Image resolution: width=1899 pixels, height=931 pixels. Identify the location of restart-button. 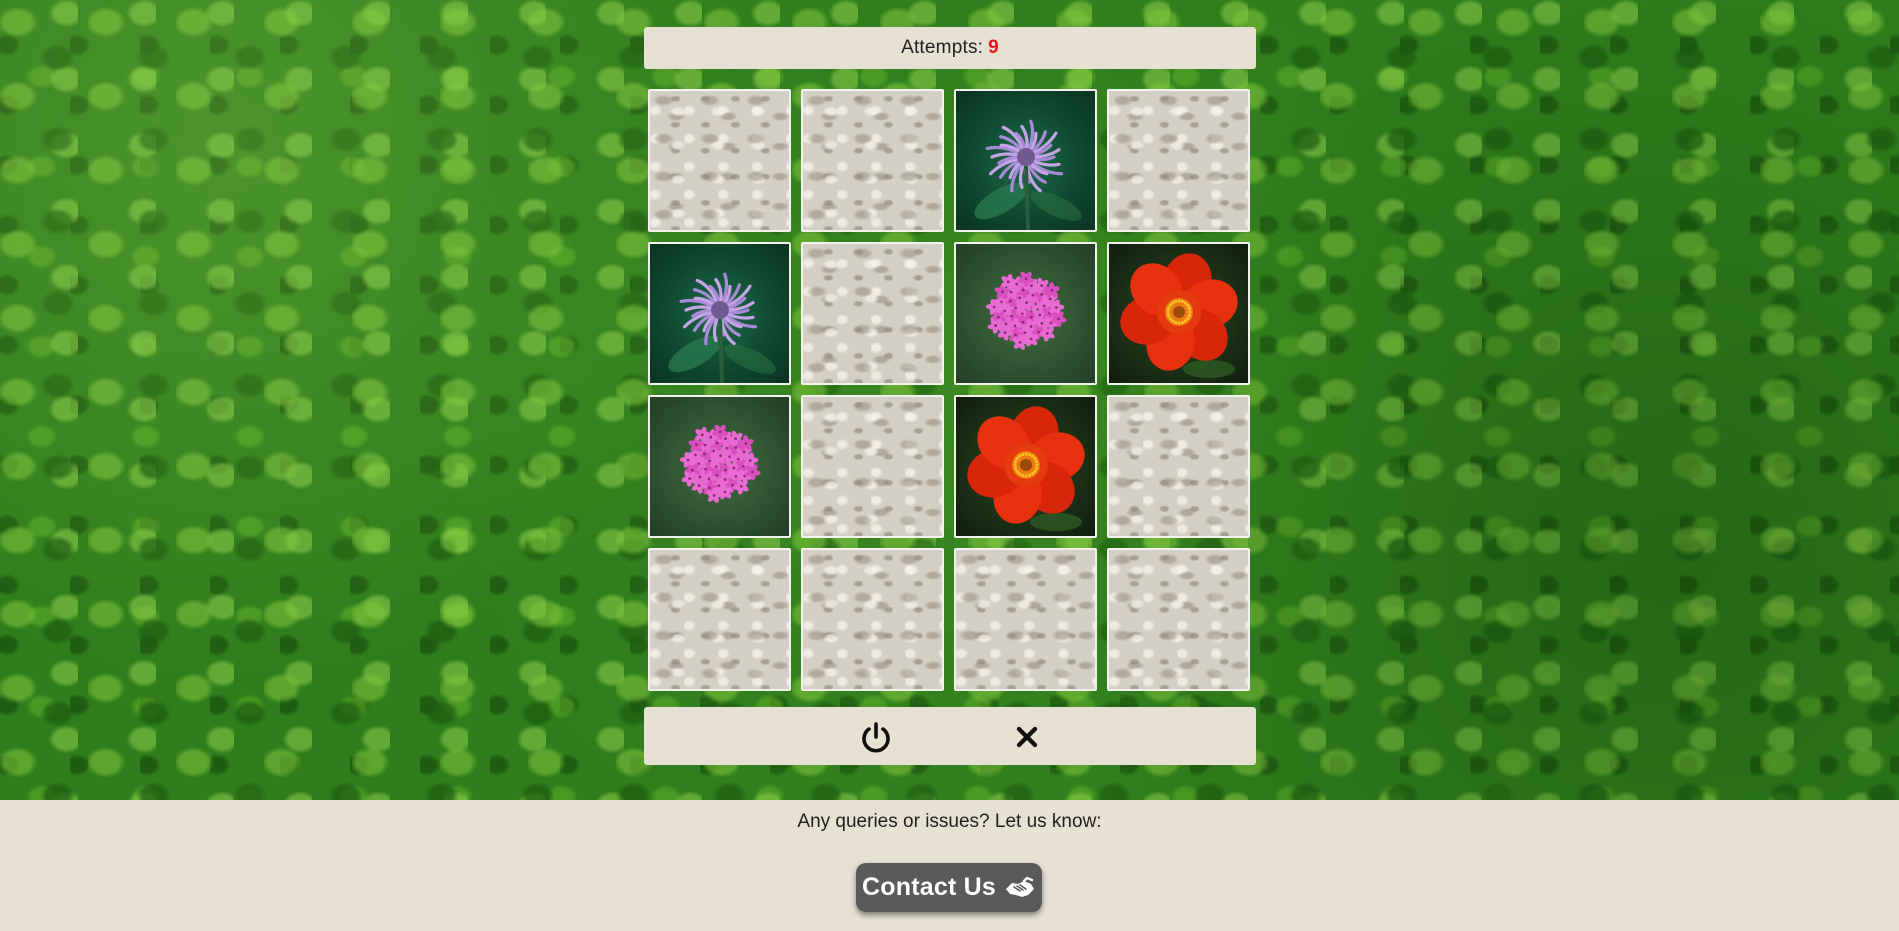
(876, 737).